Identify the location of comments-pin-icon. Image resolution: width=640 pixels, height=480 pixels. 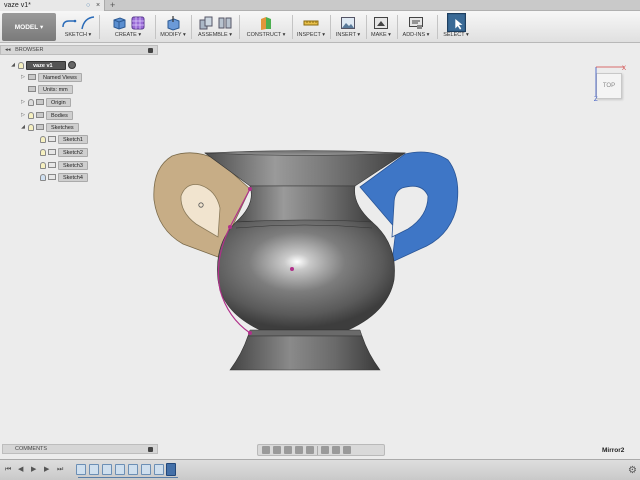
(150, 449).